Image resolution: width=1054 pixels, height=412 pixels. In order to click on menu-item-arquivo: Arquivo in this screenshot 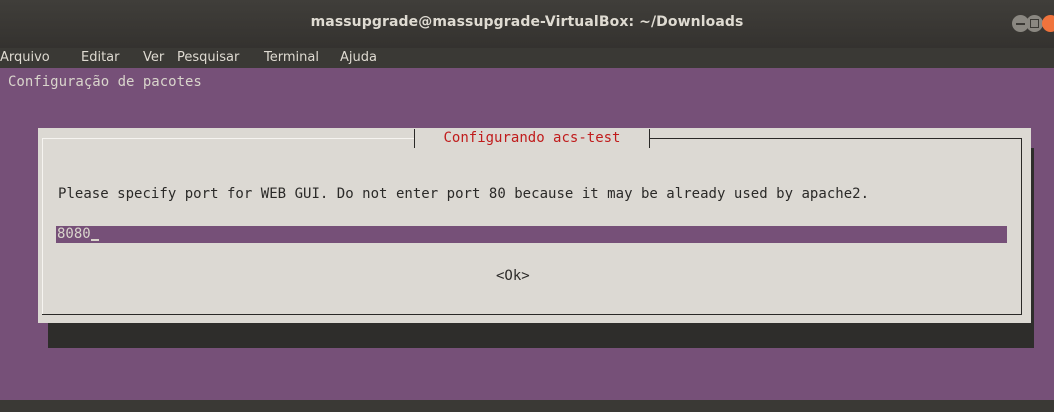, I will do `click(25, 58)`.